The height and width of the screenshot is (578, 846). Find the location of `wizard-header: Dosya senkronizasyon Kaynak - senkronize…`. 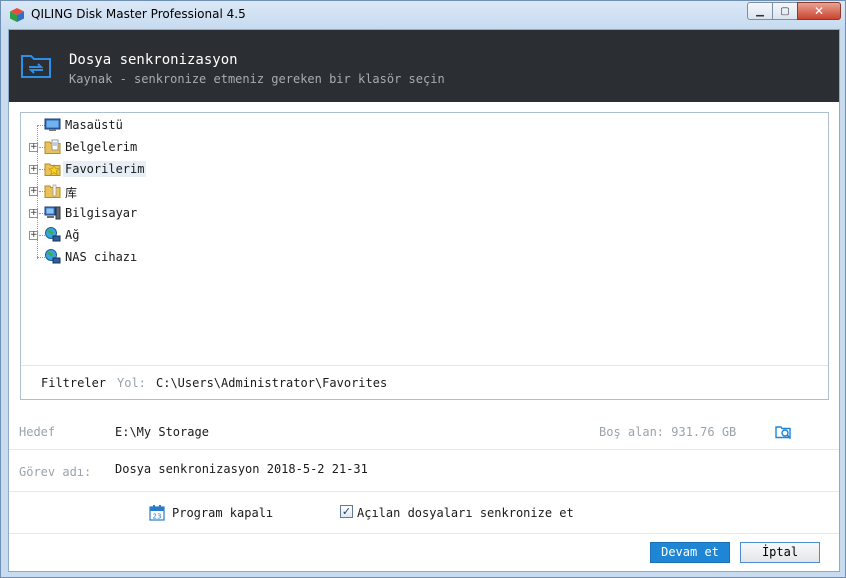

wizard-header: Dosya senkronizasyon Kaynak - senkronize… is located at coordinates (424, 66).